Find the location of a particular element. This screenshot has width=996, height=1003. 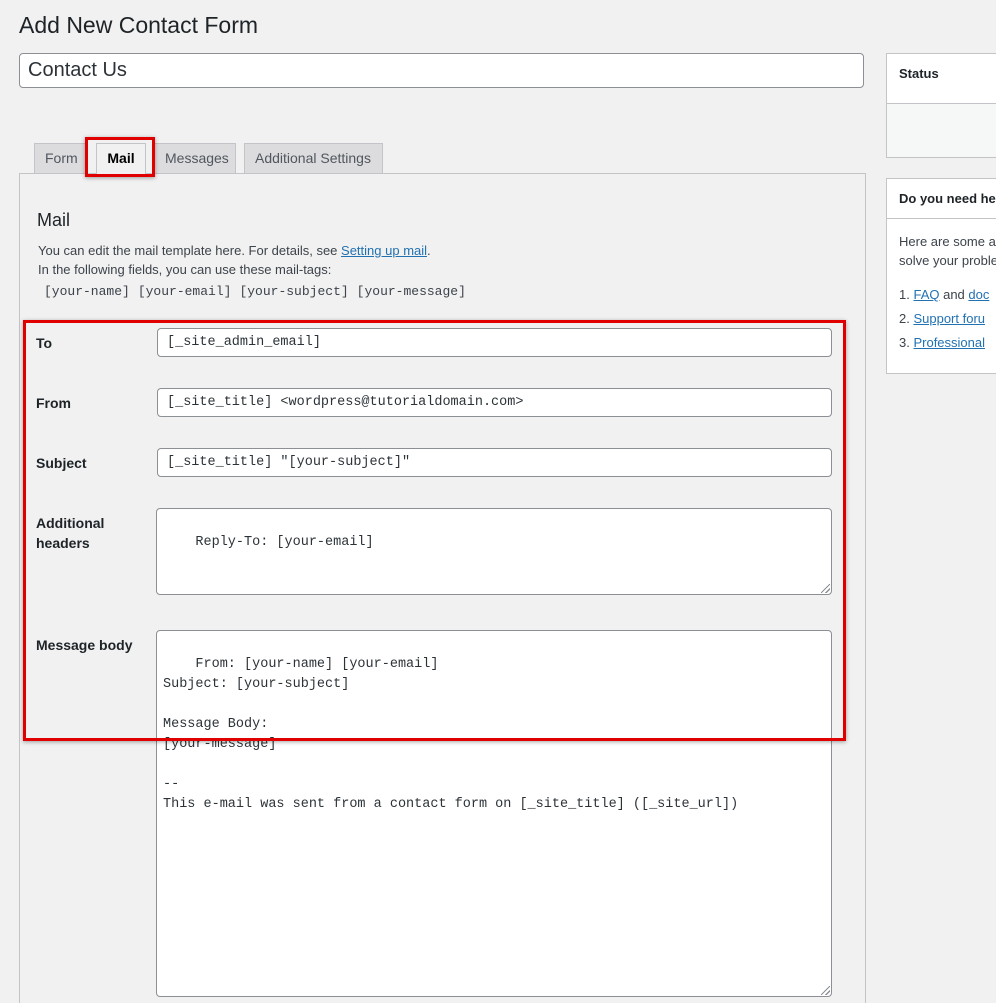

help-item-number: 1. is located at coordinates (904, 294).